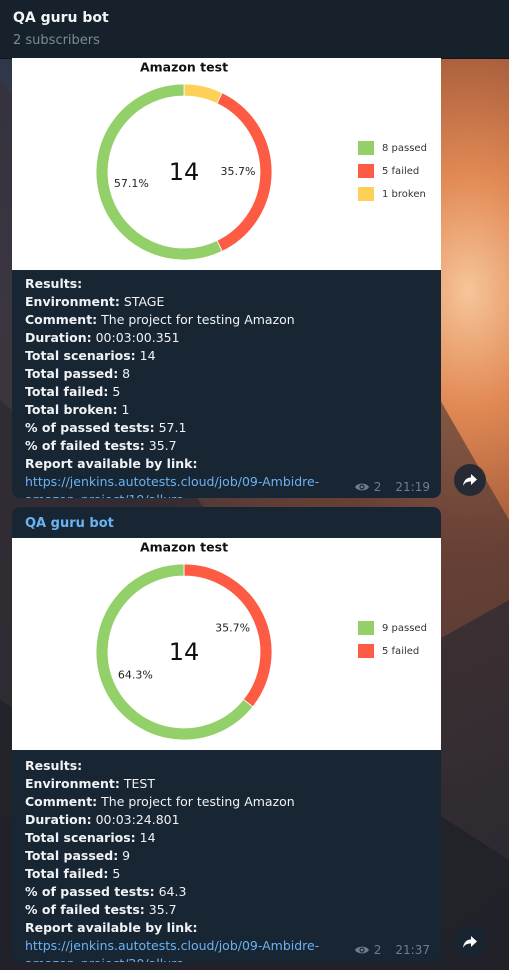 This screenshot has width=509, height=970. I want to click on result-line: % of passed tests: 57.1, so click(227, 428).